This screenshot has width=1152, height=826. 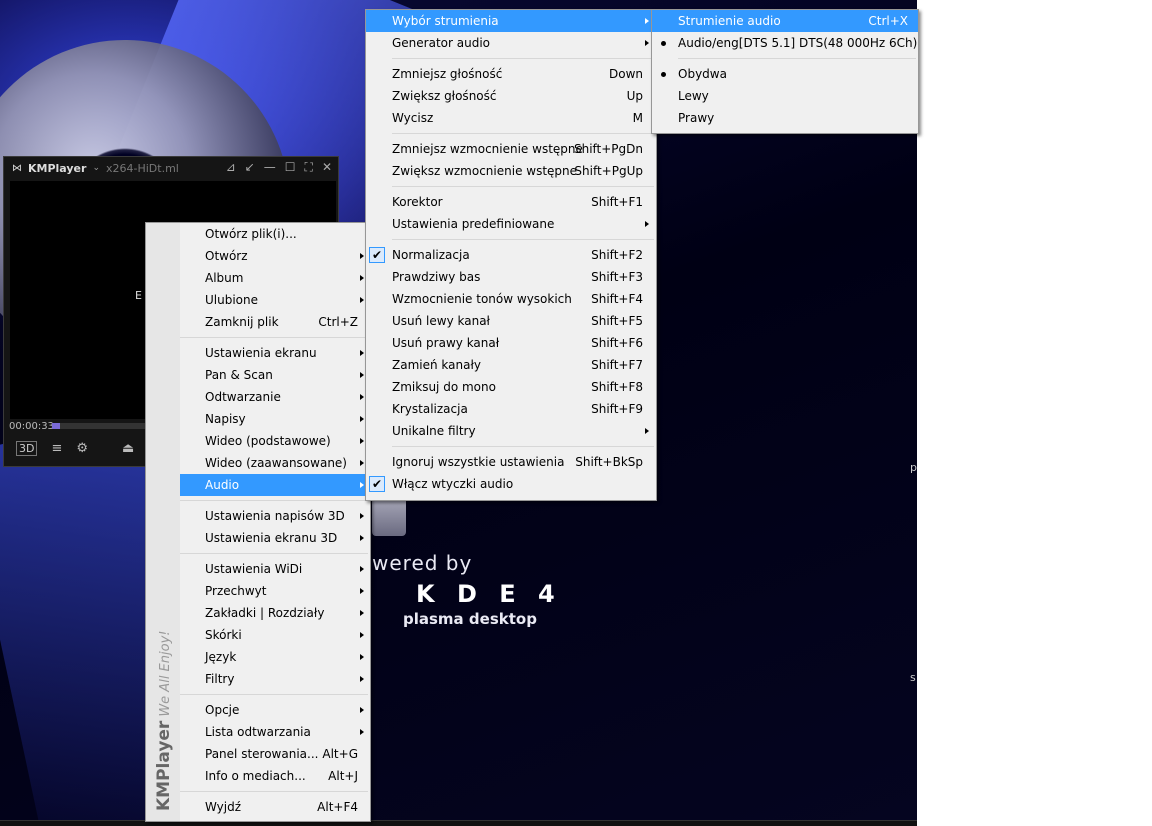 I want to click on menu-item-zakladki-rozdzialy: Zakładki | Rozdziały, so click(x=275, y=613).